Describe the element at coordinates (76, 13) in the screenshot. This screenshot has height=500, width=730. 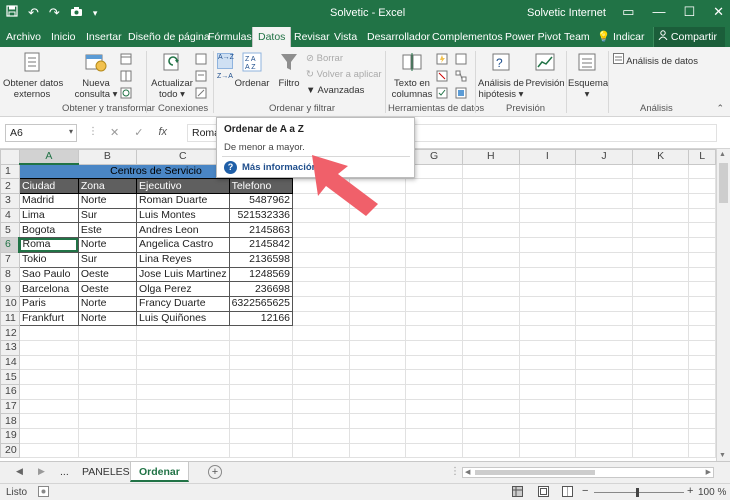
I see `camera-icon` at that location.